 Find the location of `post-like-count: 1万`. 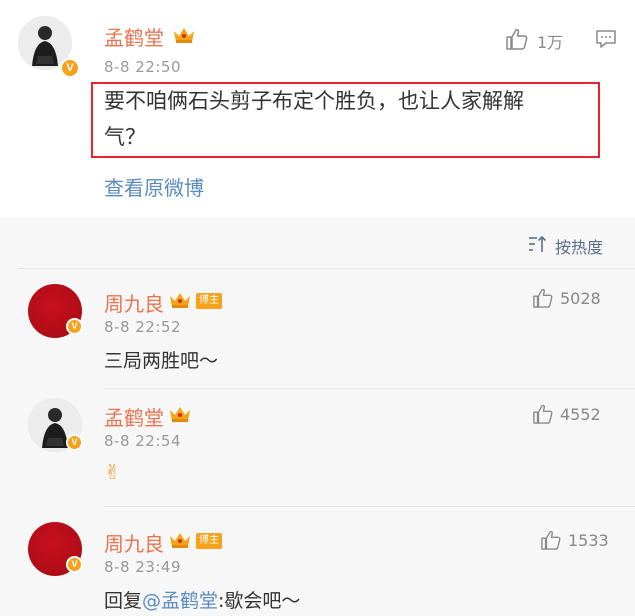

post-like-count: 1万 is located at coordinates (550, 42).